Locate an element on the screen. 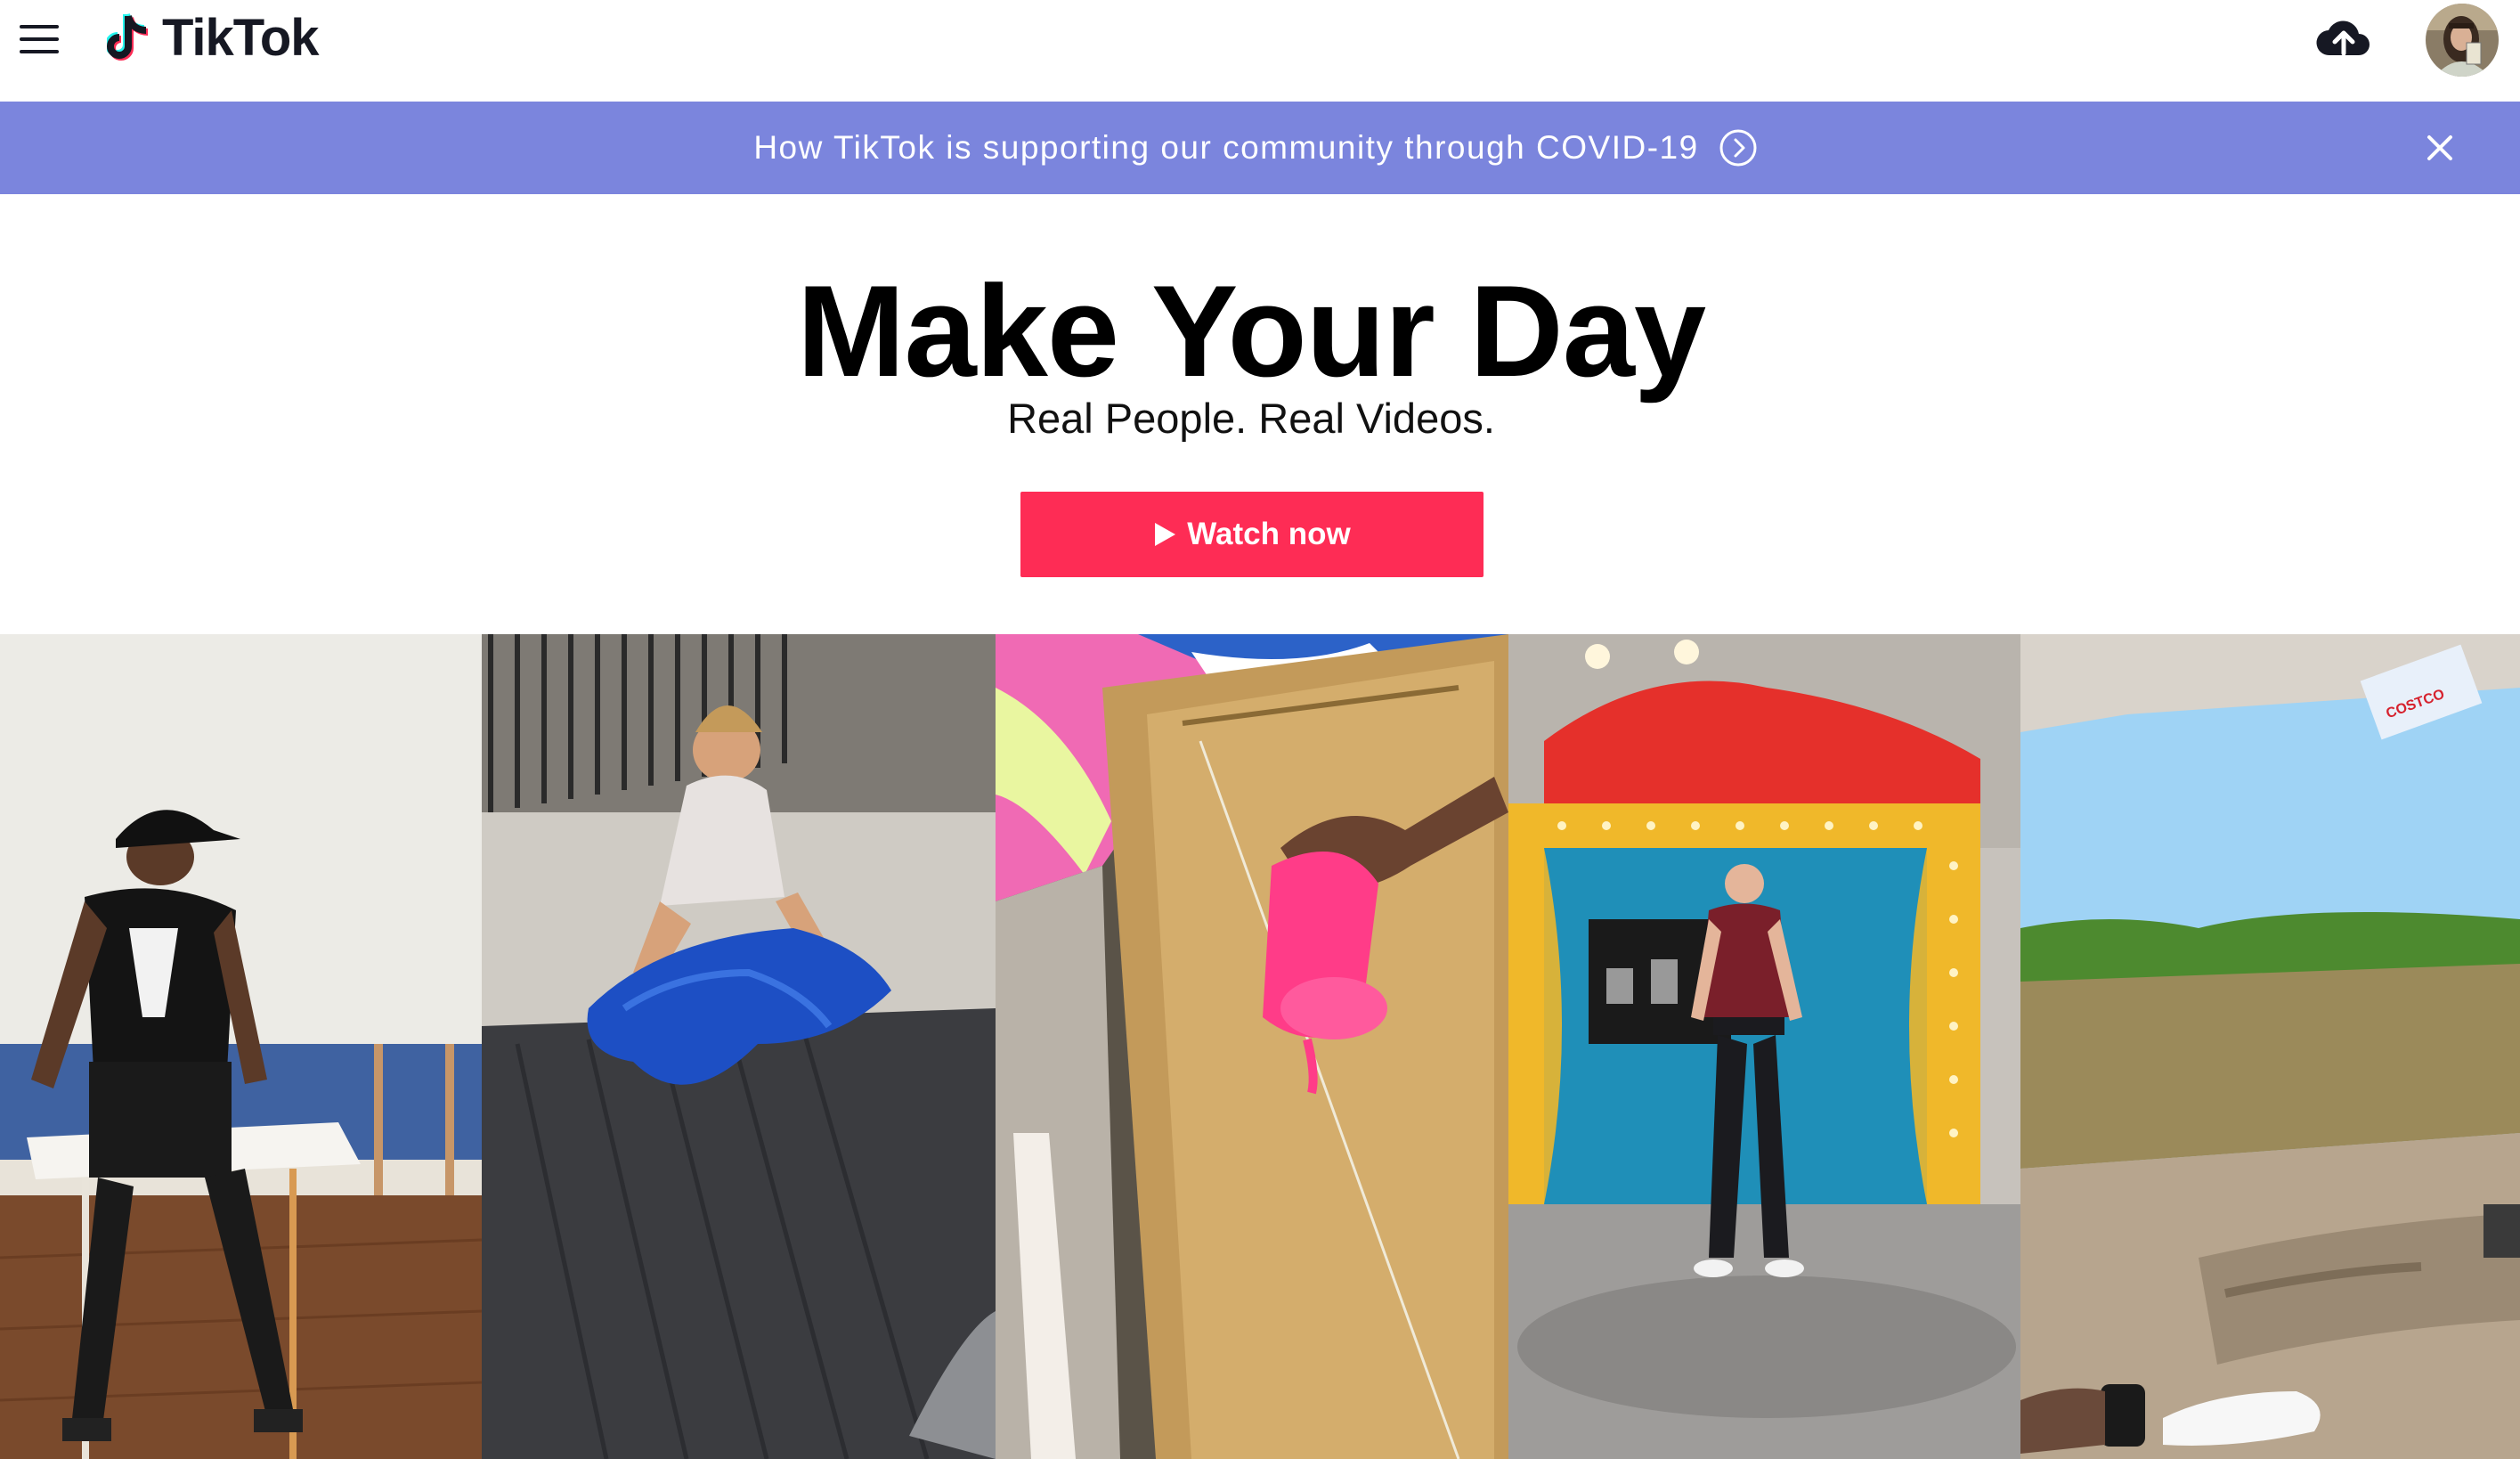 This screenshot has height=1459, width=2520. watch-now-button: Watch now is located at coordinates (1252, 535).